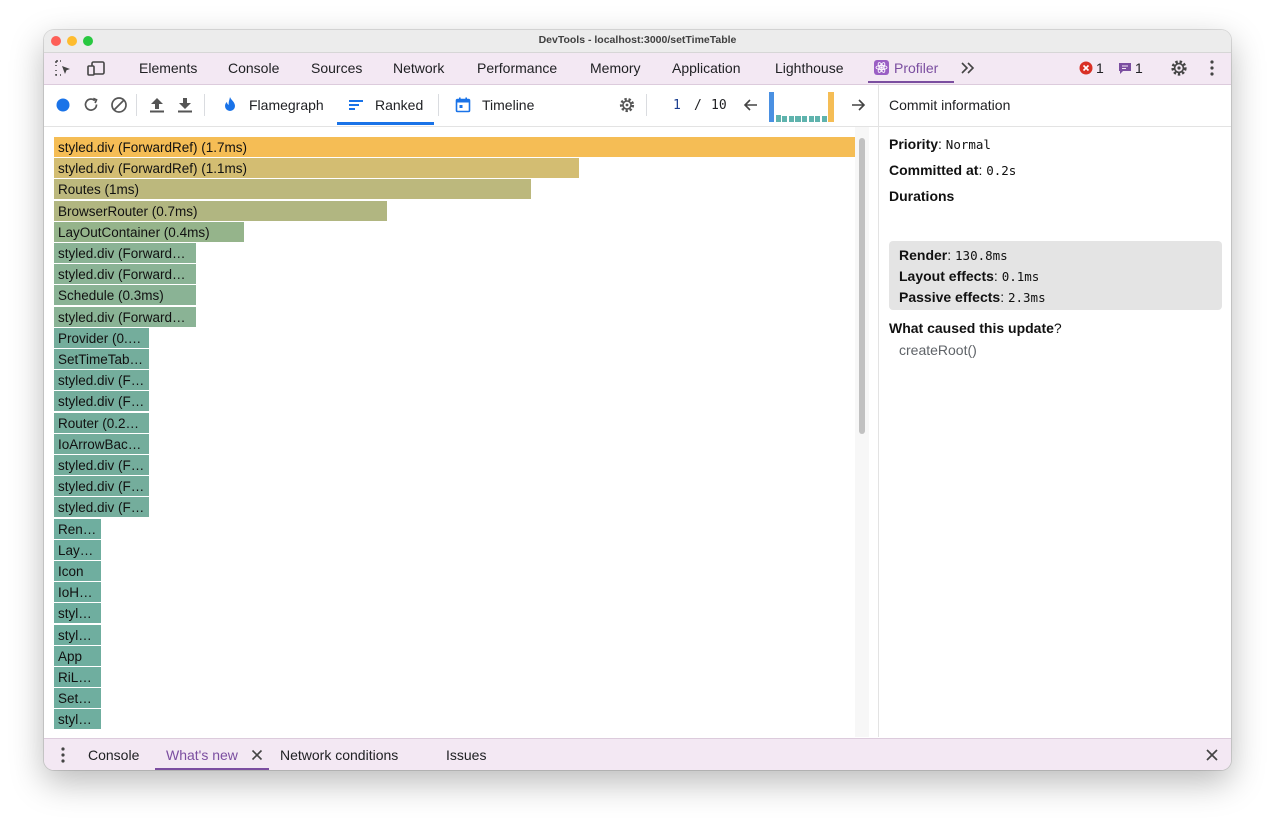 This screenshot has width=1275, height=829. Describe the element at coordinates (185, 105) in the screenshot. I see `download-icon` at that location.